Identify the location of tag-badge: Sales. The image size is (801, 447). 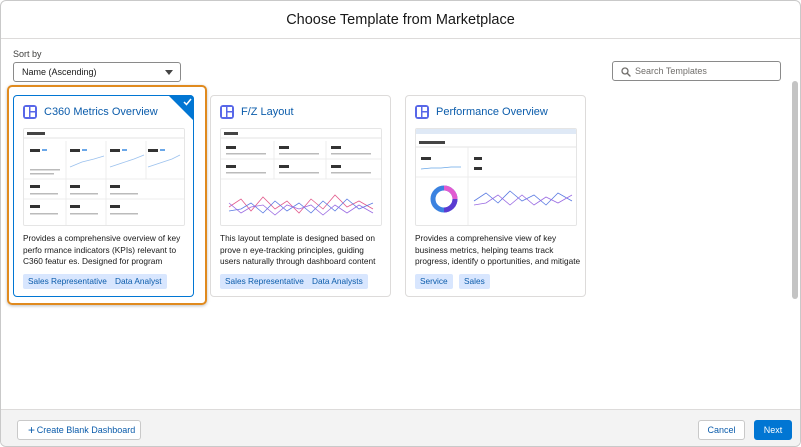
(474, 281).